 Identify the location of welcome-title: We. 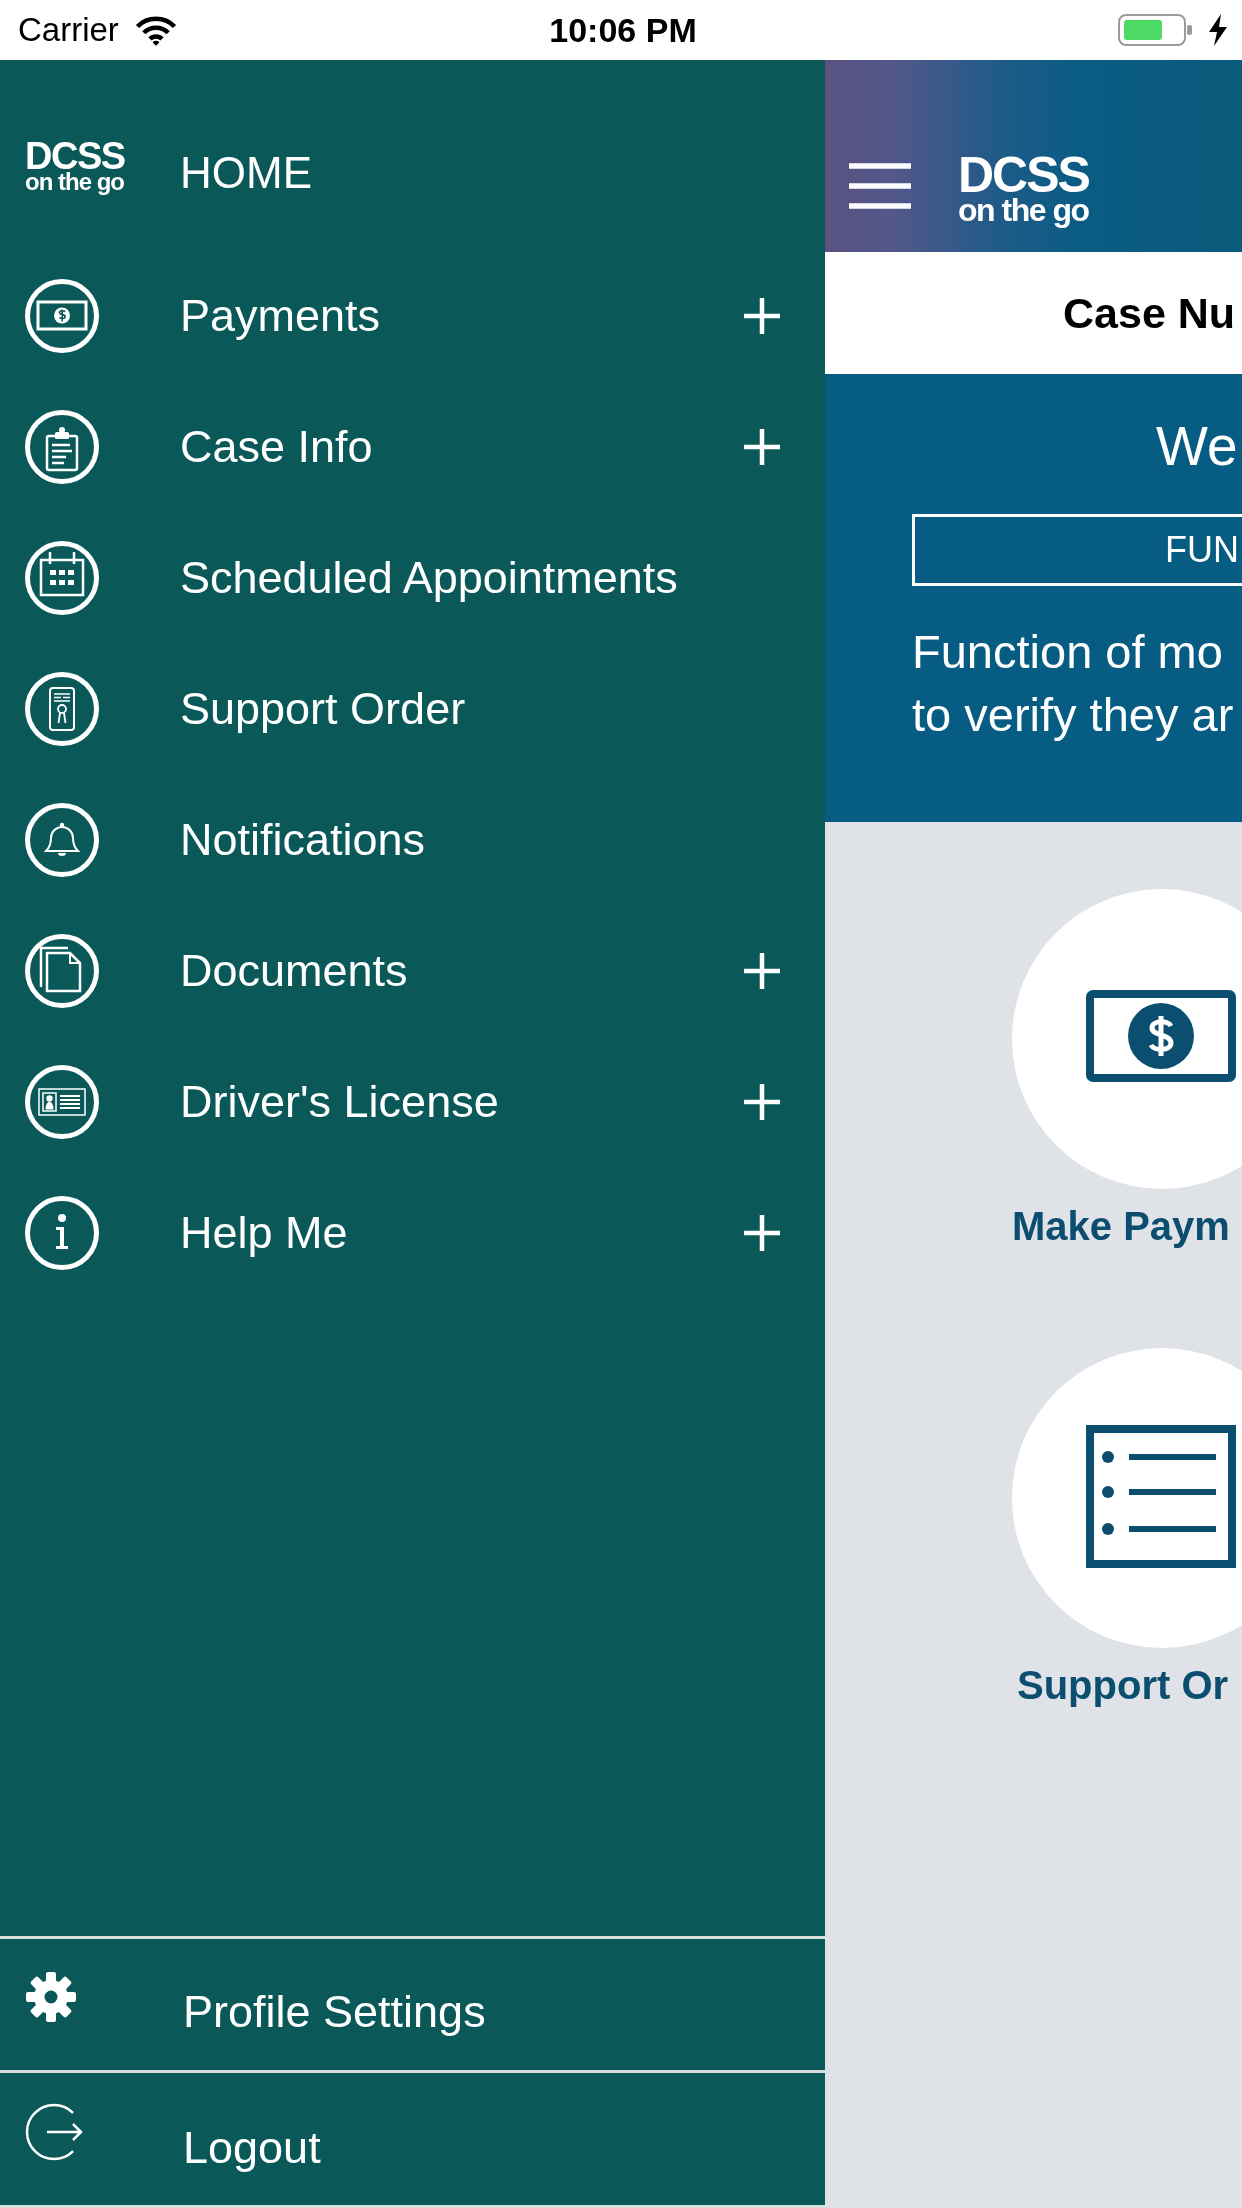
(1197, 446).